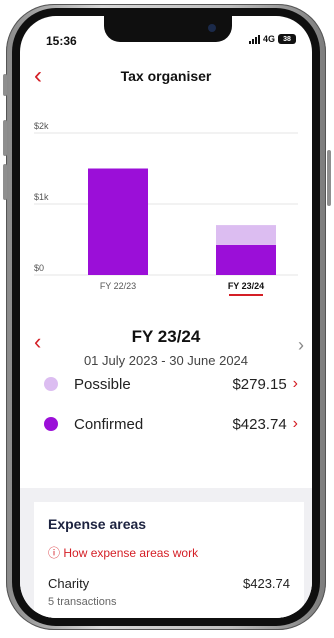 This screenshot has height=638, width=334. What do you see at coordinates (246, 295) in the screenshot?
I see `selected-period-underline` at bounding box center [246, 295].